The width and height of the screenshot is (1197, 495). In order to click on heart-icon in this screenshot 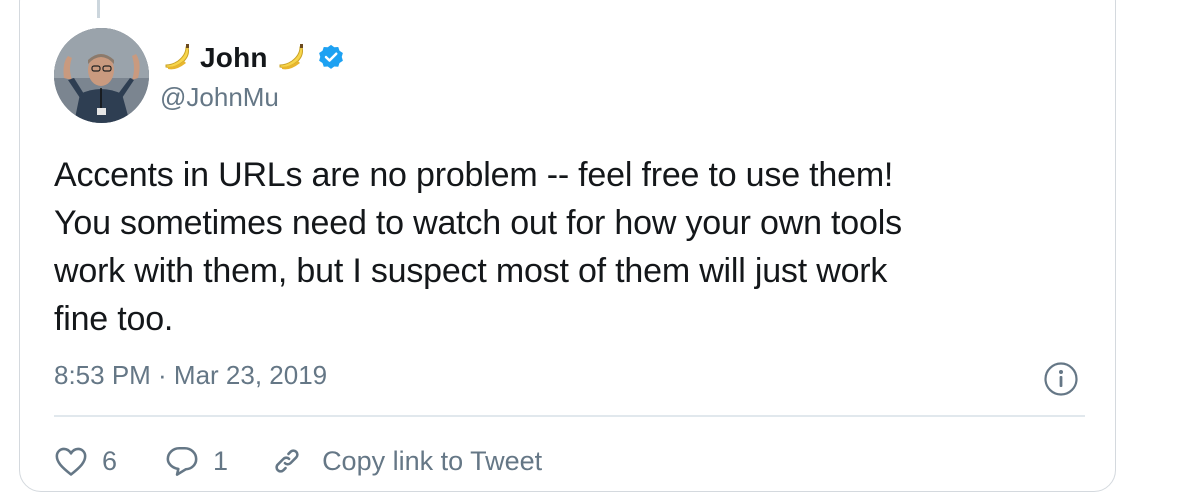, I will do `click(71, 461)`.